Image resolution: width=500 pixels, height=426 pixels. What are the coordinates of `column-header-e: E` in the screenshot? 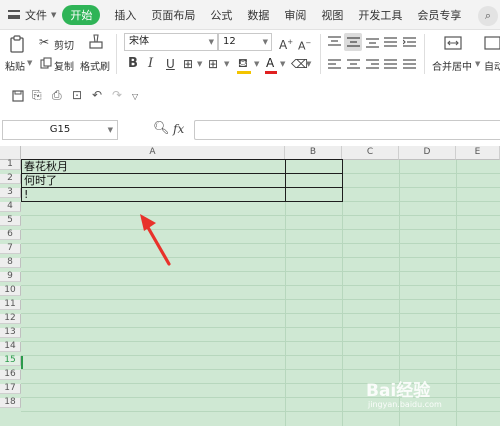 It's located at (478, 153).